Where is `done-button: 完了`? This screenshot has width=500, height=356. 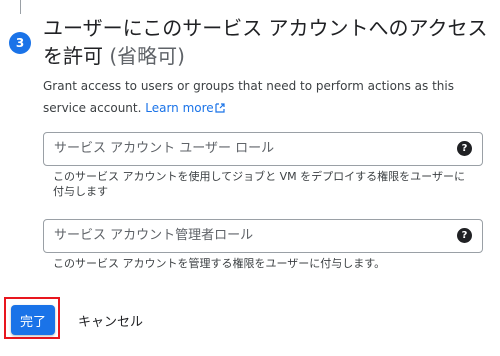
done-button: 完了 is located at coordinates (33, 320).